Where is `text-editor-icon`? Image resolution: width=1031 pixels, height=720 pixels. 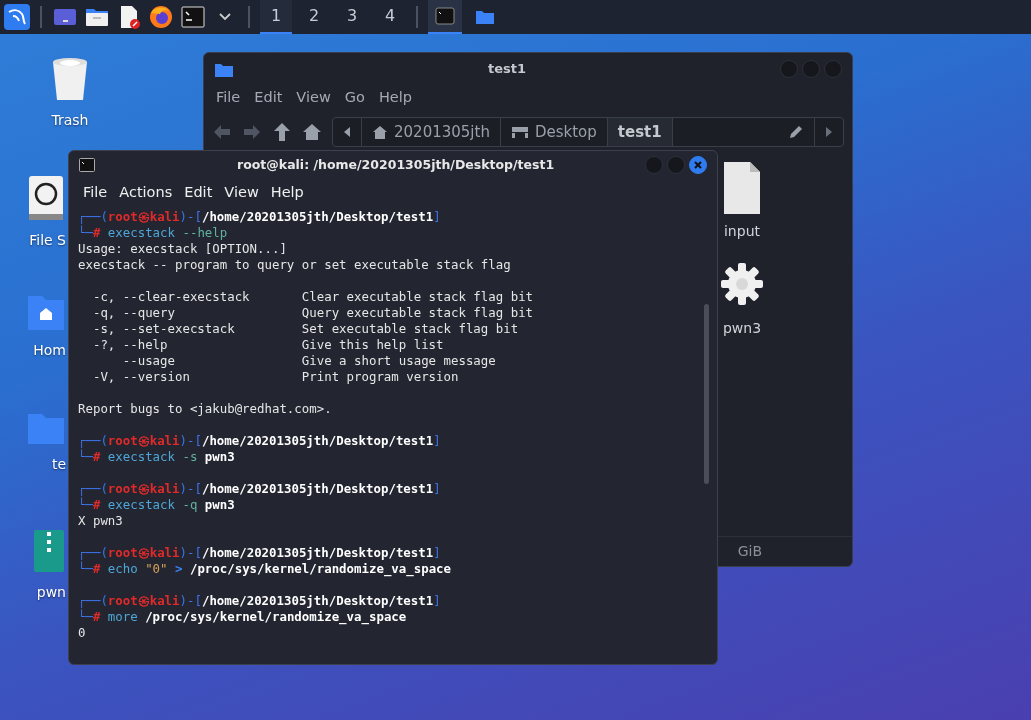 text-editor-icon is located at coordinates (129, 17).